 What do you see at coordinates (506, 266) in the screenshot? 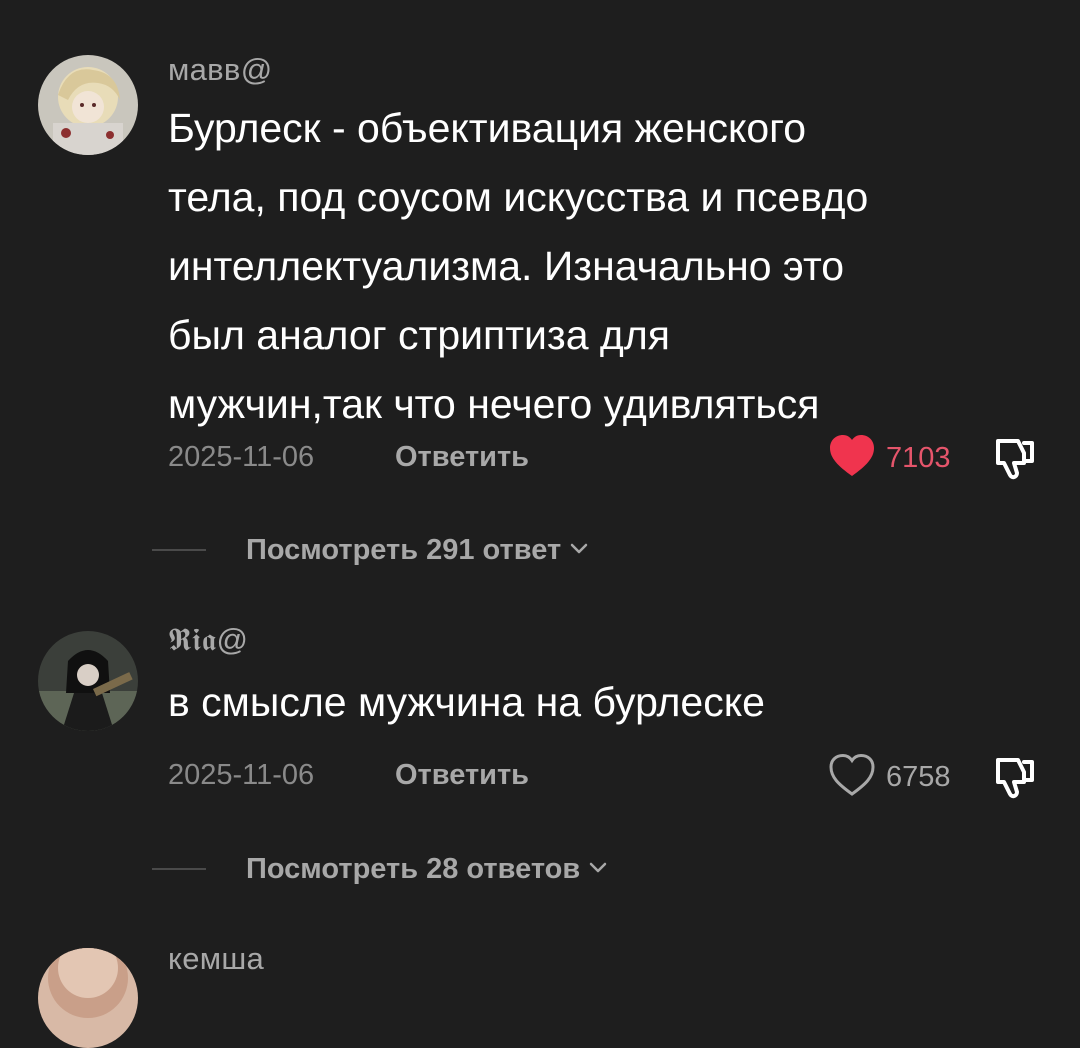
I see `comment-text-line: интеллектуализма. Изначально это` at bounding box center [506, 266].